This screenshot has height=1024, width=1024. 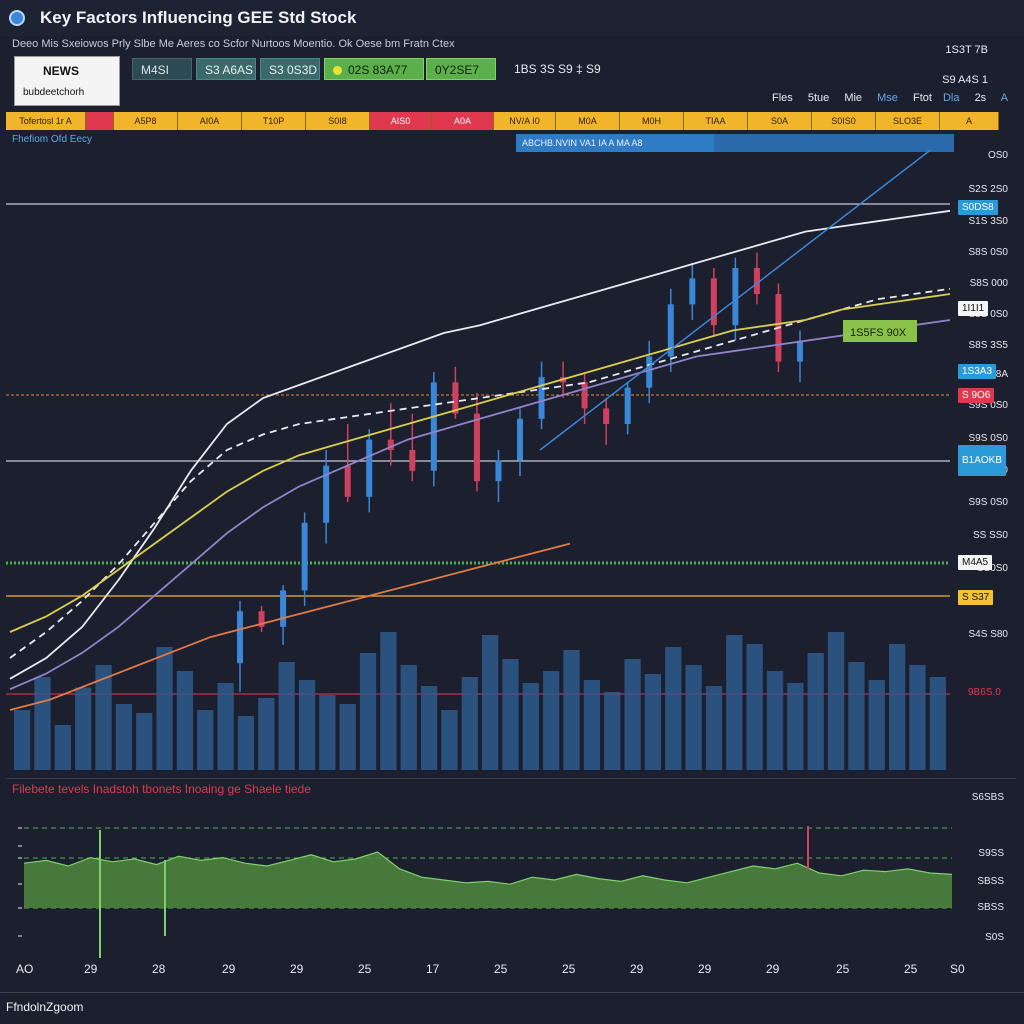 What do you see at coordinates (488, 880) in the screenshot?
I see `oscillator-area` at bounding box center [488, 880].